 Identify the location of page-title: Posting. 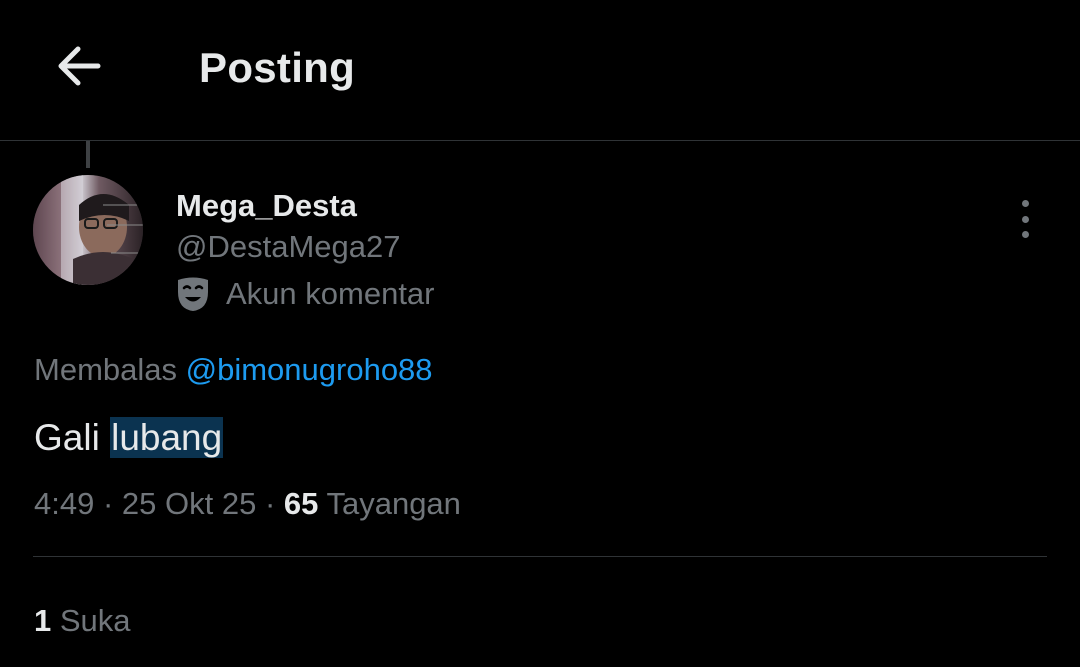
(277, 67).